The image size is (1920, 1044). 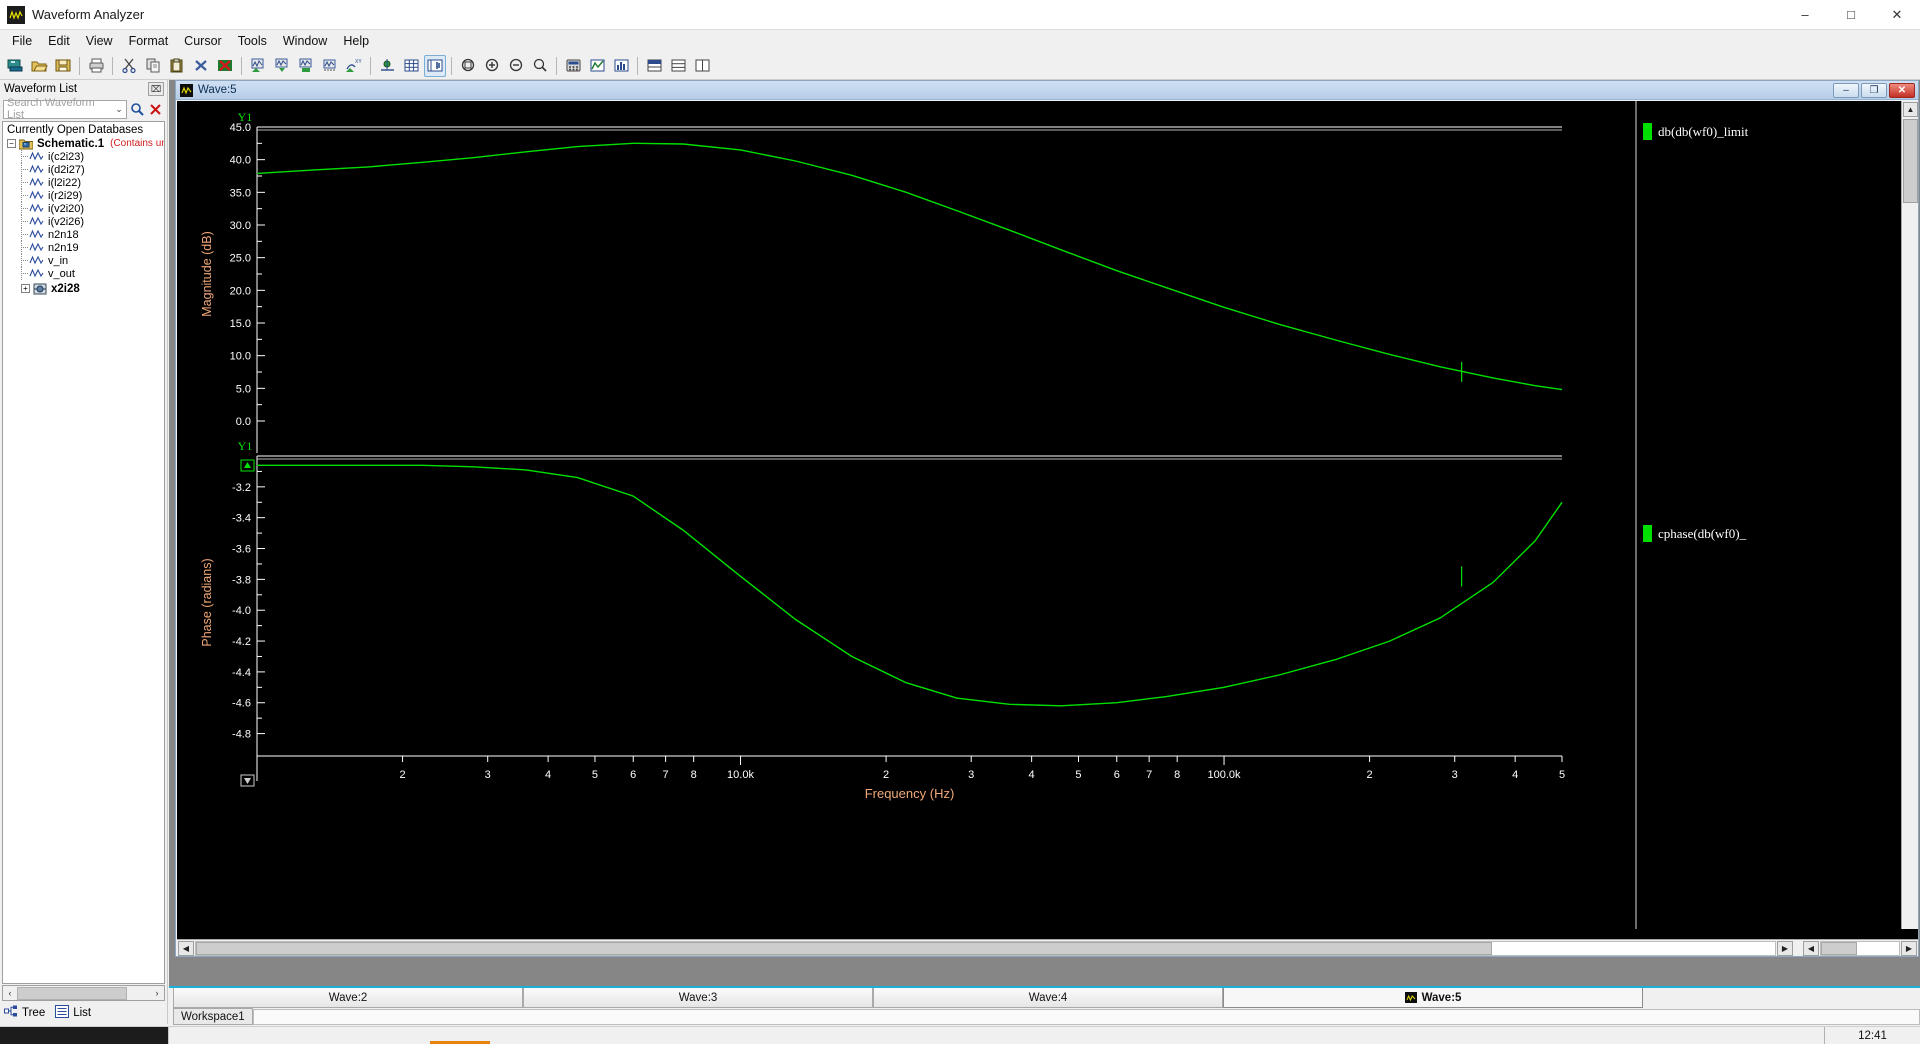 I want to click on tab-list: List, so click(x=73, y=1013).